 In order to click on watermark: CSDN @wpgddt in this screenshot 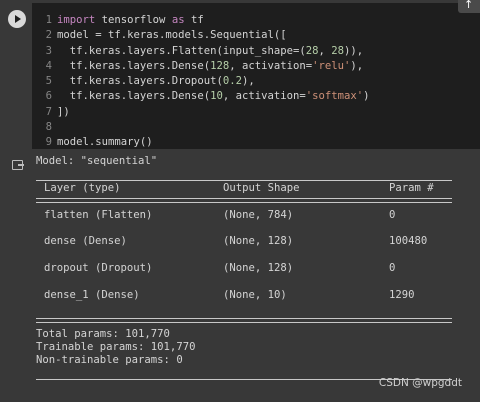, I will do `click(420, 383)`.